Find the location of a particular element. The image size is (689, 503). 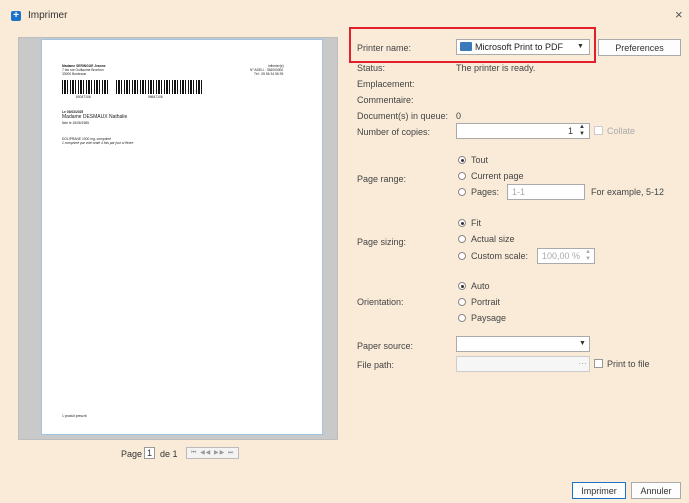

orientation-auto-label: Auto is located at coordinates (480, 286).